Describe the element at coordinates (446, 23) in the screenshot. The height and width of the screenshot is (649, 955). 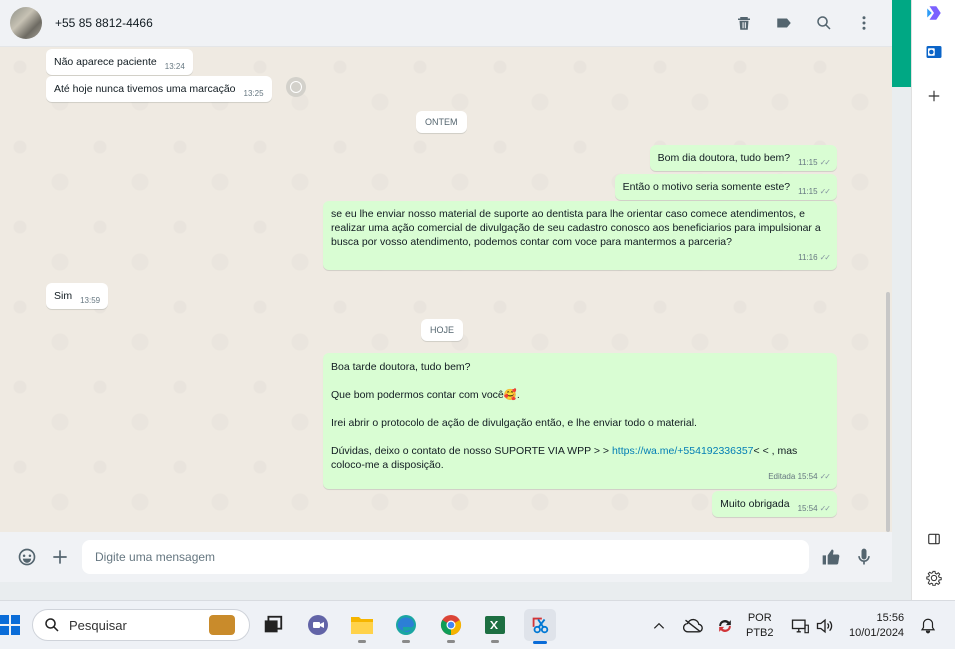
I see `chat-header: +55 85 8812-4466` at that location.